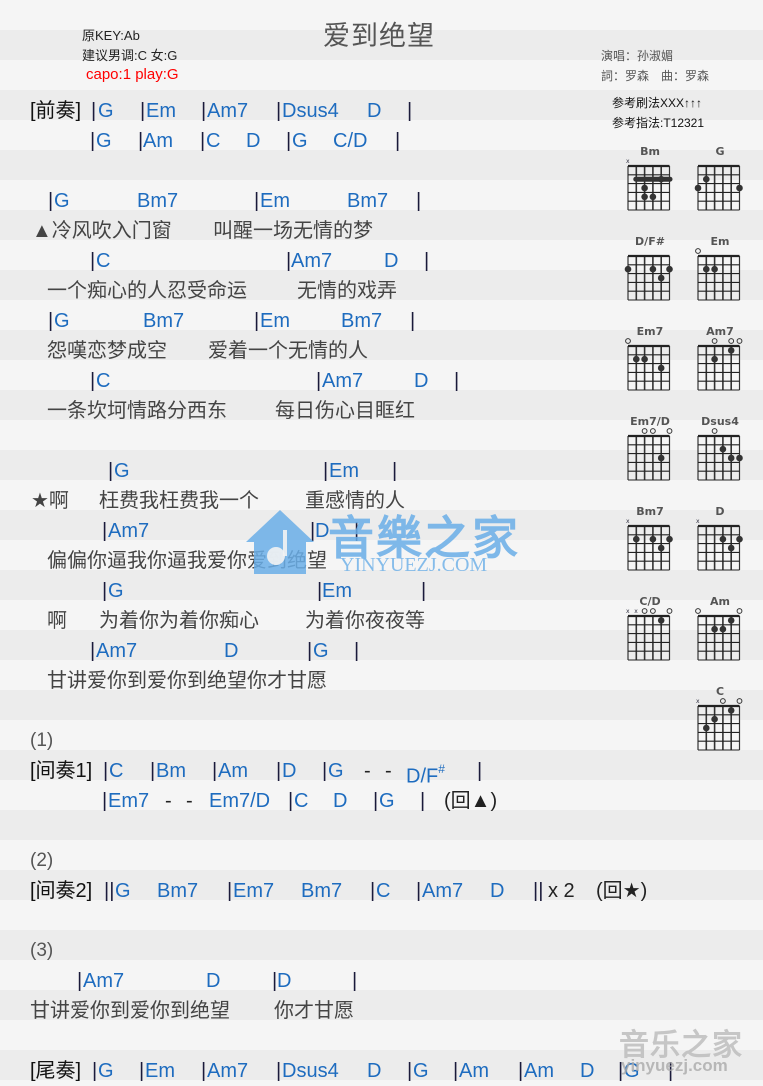  What do you see at coordinates (233, 771) in the screenshot?
I see `chord: Am` at bounding box center [233, 771].